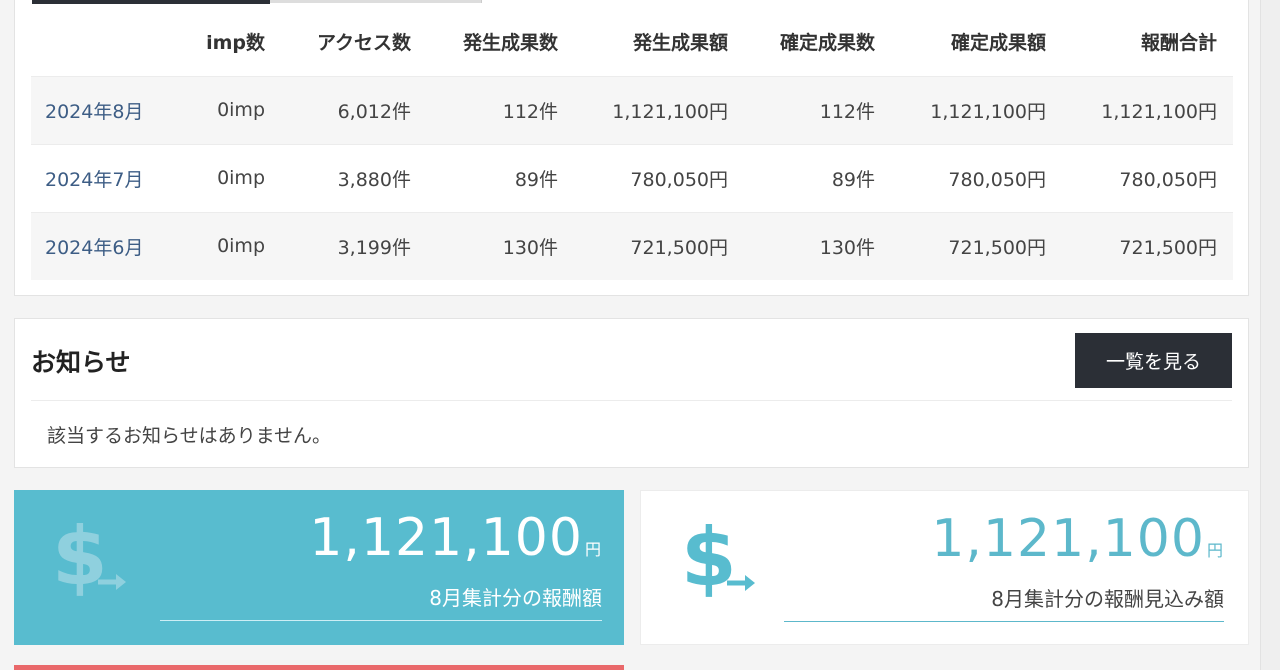  Describe the element at coordinates (1147, 177) in the screenshot. I see `total-cell: 780,050円` at that location.